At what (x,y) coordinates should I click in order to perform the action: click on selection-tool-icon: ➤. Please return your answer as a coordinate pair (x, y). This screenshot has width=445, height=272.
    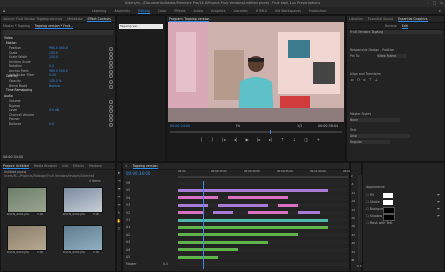
    Looking at the image, I should click on (118, 173).